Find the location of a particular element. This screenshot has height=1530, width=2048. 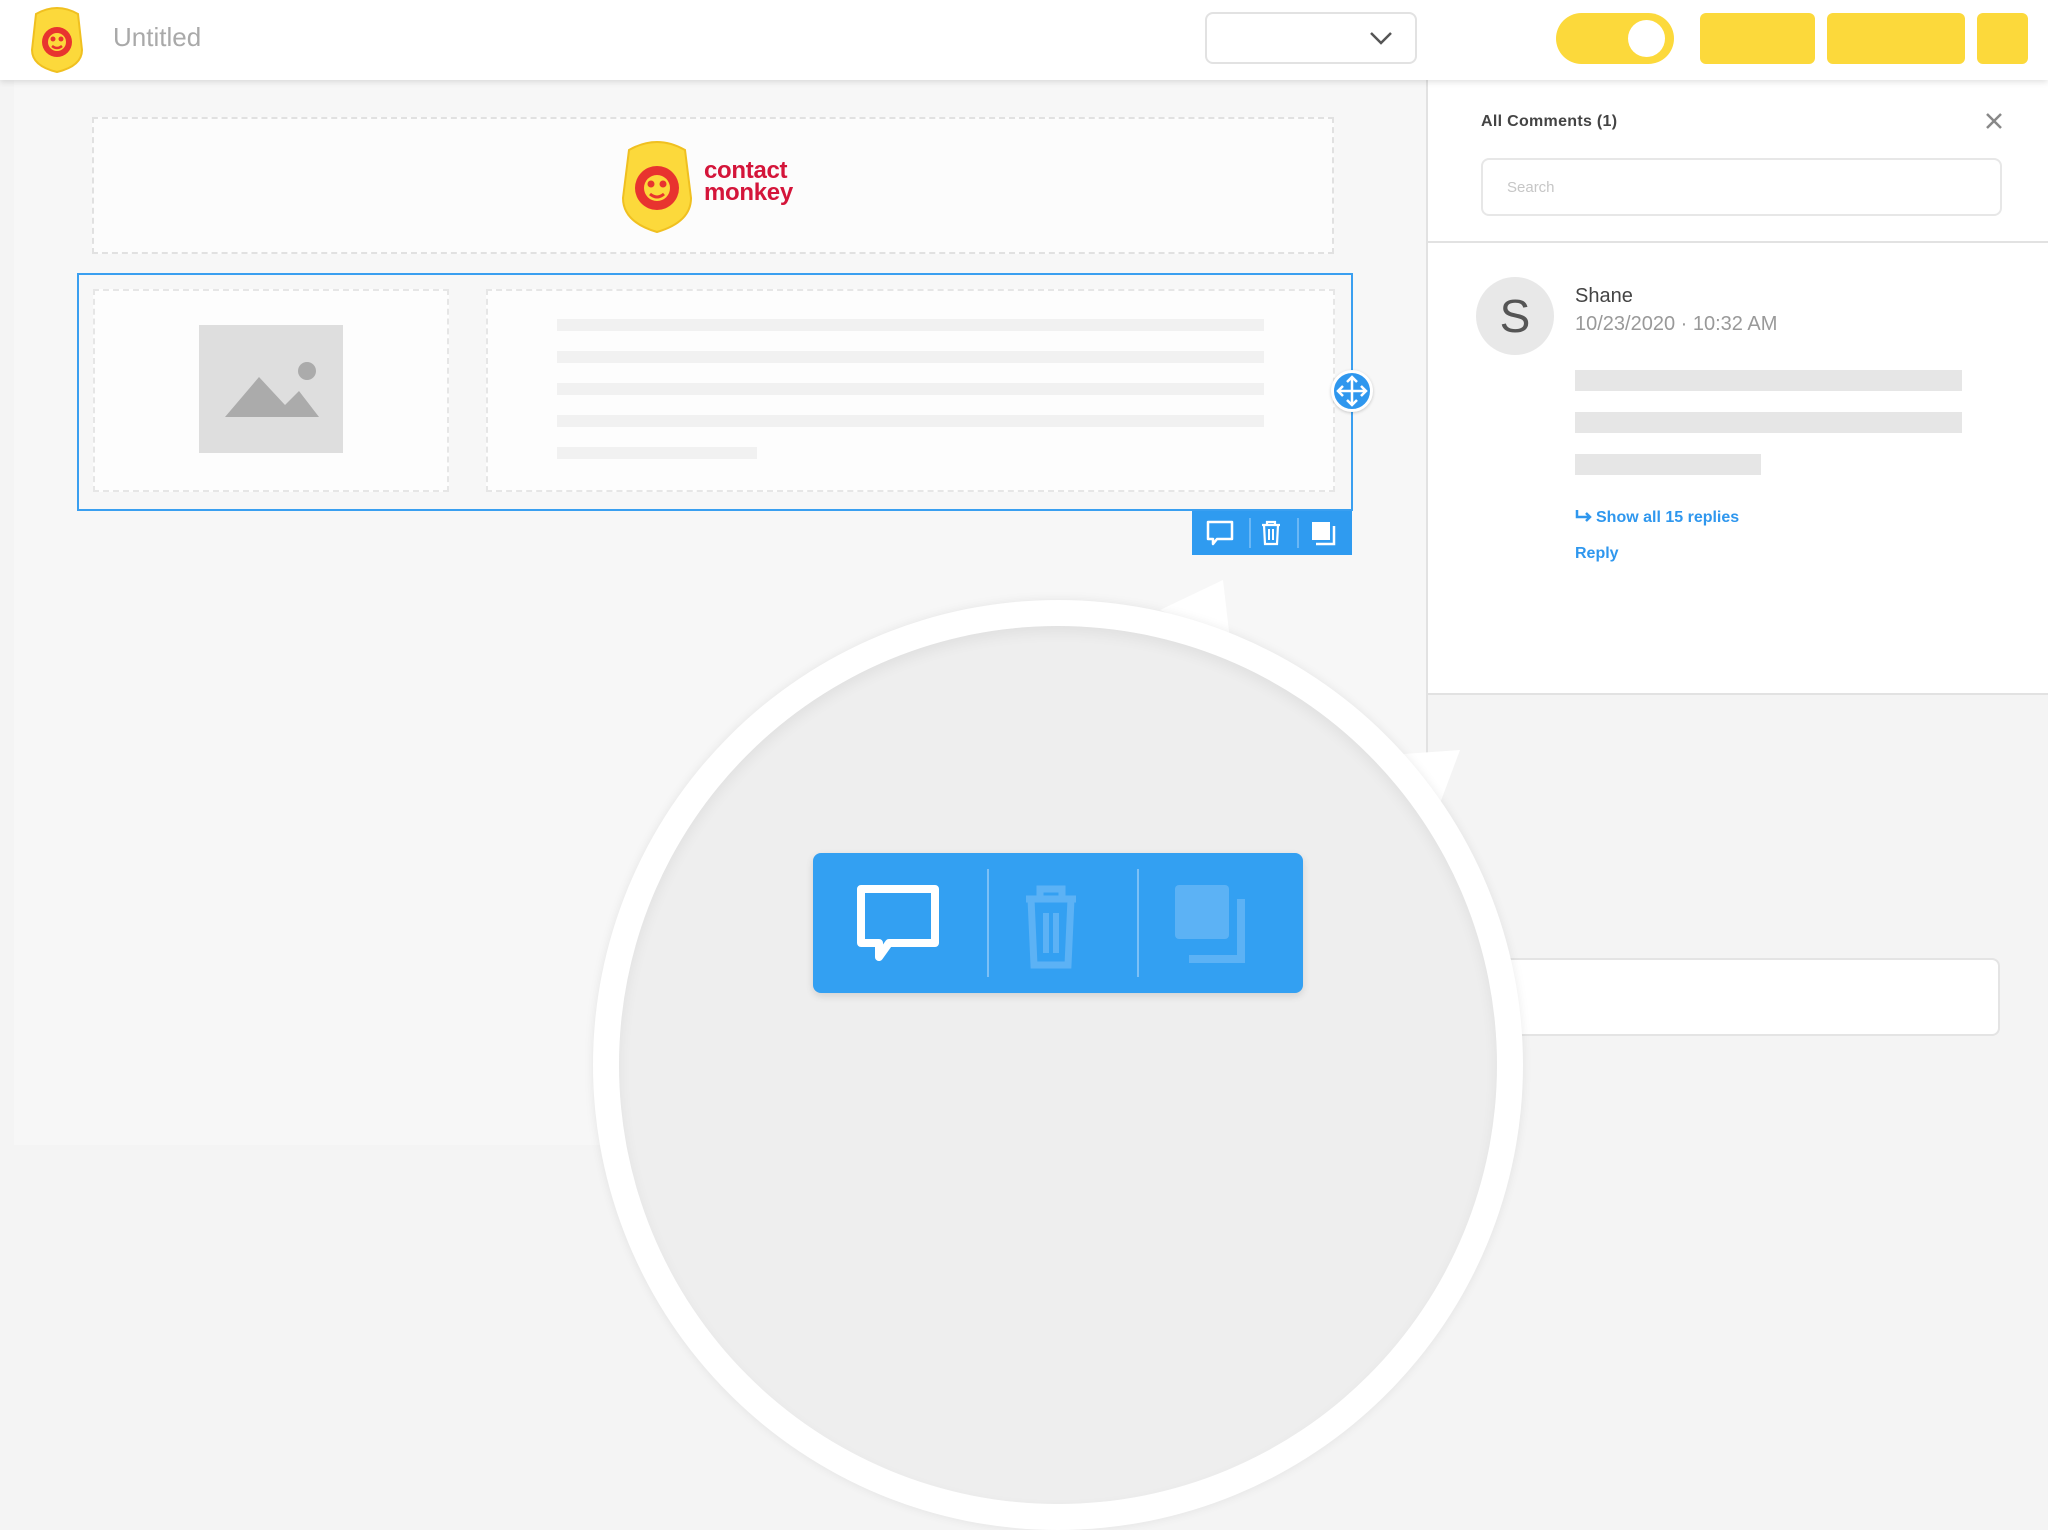

zoomed-block-toolbar is located at coordinates (1058, 923).